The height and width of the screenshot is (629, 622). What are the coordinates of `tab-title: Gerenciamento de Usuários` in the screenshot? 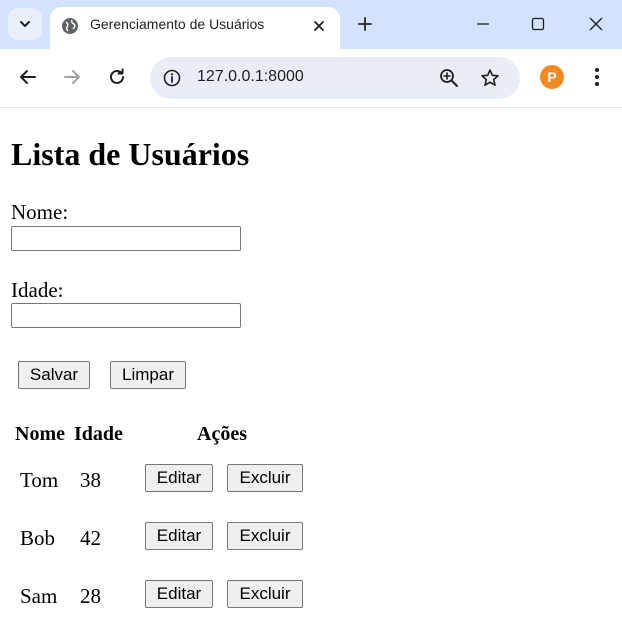 It's located at (177, 24).